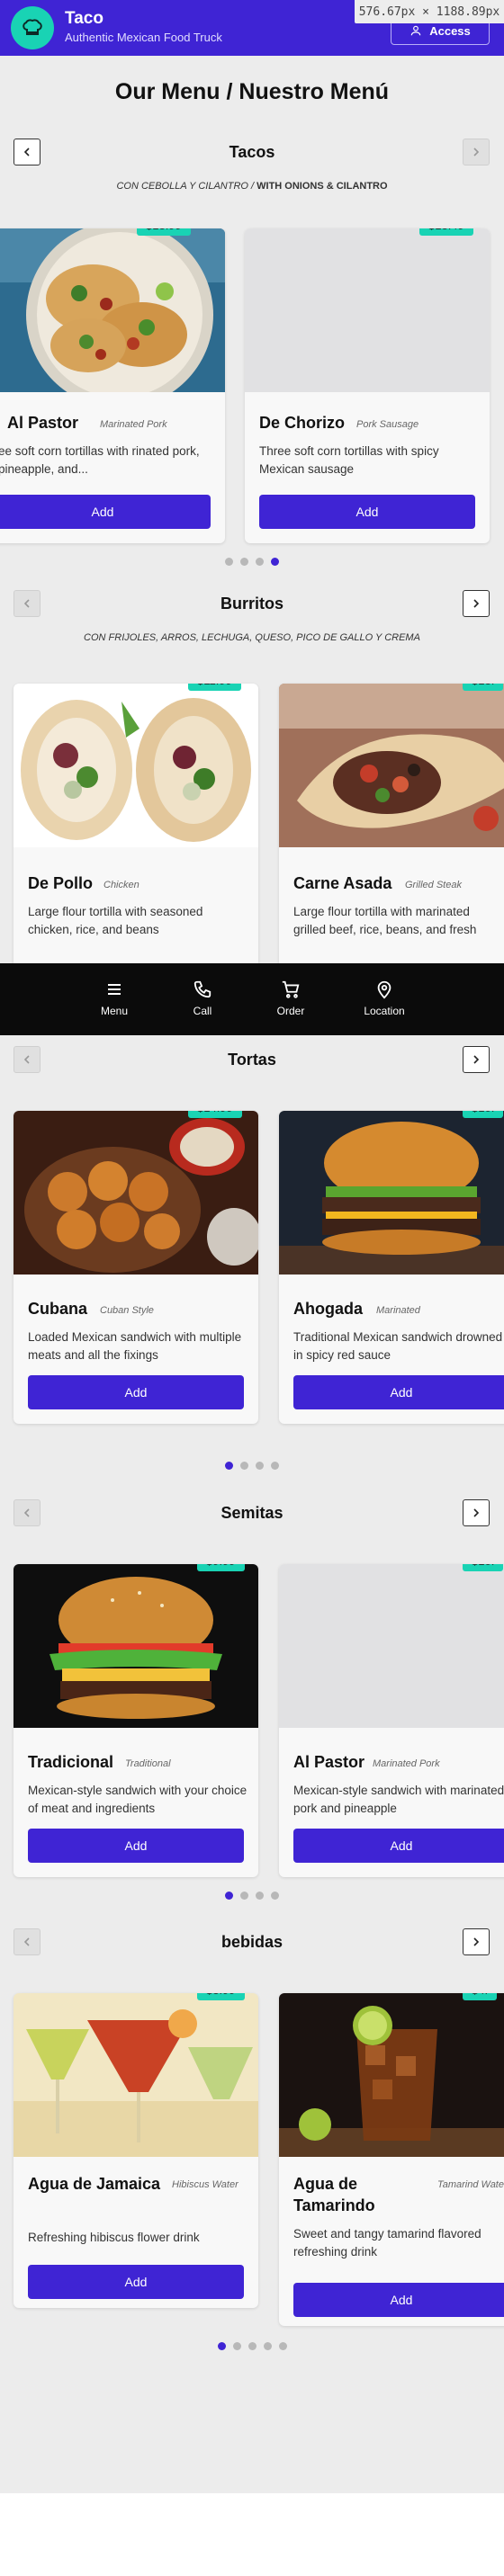 The image size is (504, 2576). What do you see at coordinates (252, 1060) in the screenshot?
I see `section-title: Tortas` at bounding box center [252, 1060].